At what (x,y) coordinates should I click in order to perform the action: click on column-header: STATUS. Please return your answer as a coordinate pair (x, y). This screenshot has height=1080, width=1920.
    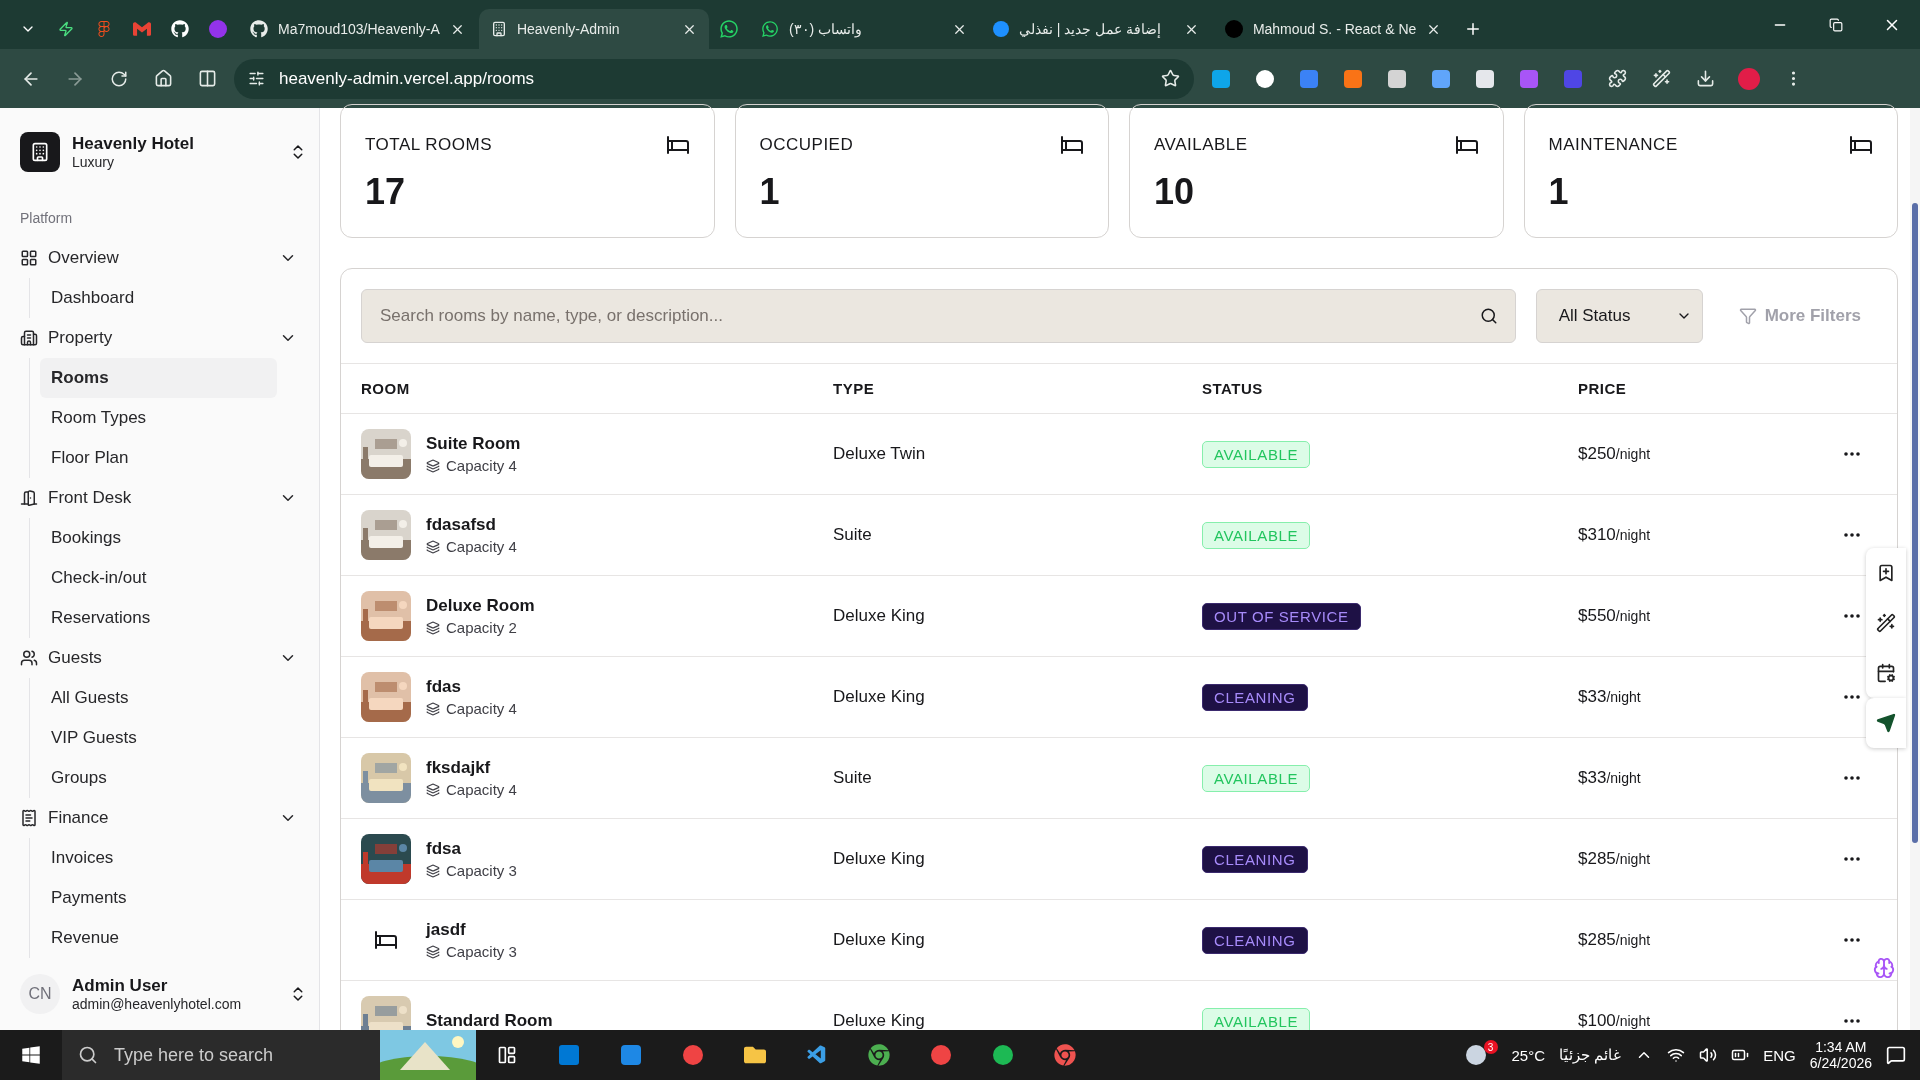
    Looking at the image, I should click on (1233, 388).